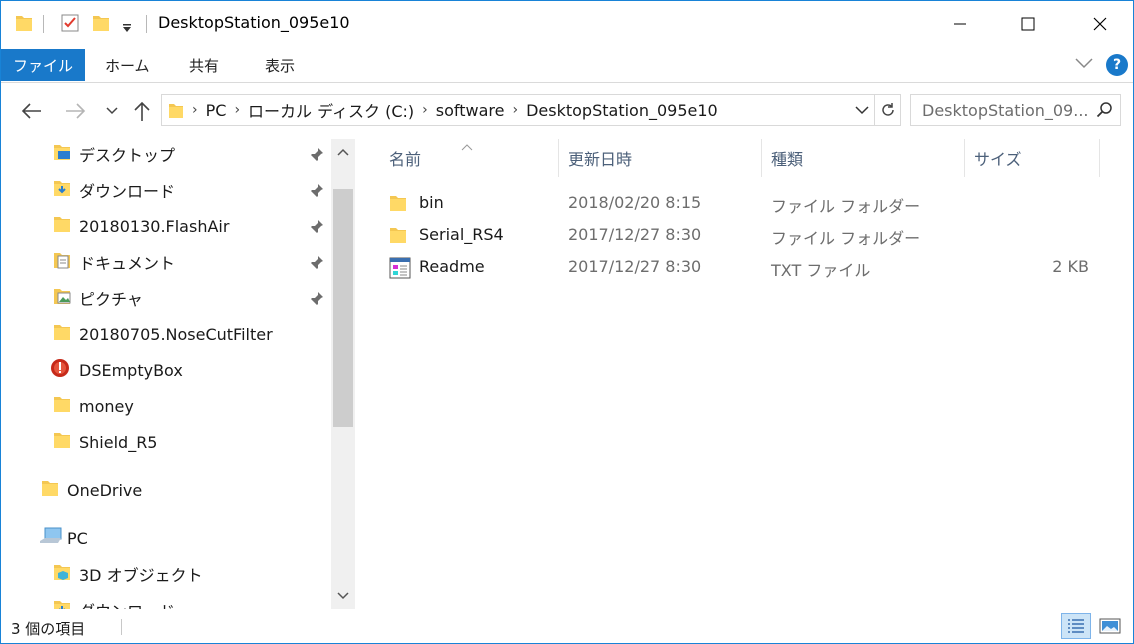 The height and width of the screenshot is (644, 1134). What do you see at coordinates (1070, 266) in the screenshot?
I see `file-size: 2 KB` at bounding box center [1070, 266].